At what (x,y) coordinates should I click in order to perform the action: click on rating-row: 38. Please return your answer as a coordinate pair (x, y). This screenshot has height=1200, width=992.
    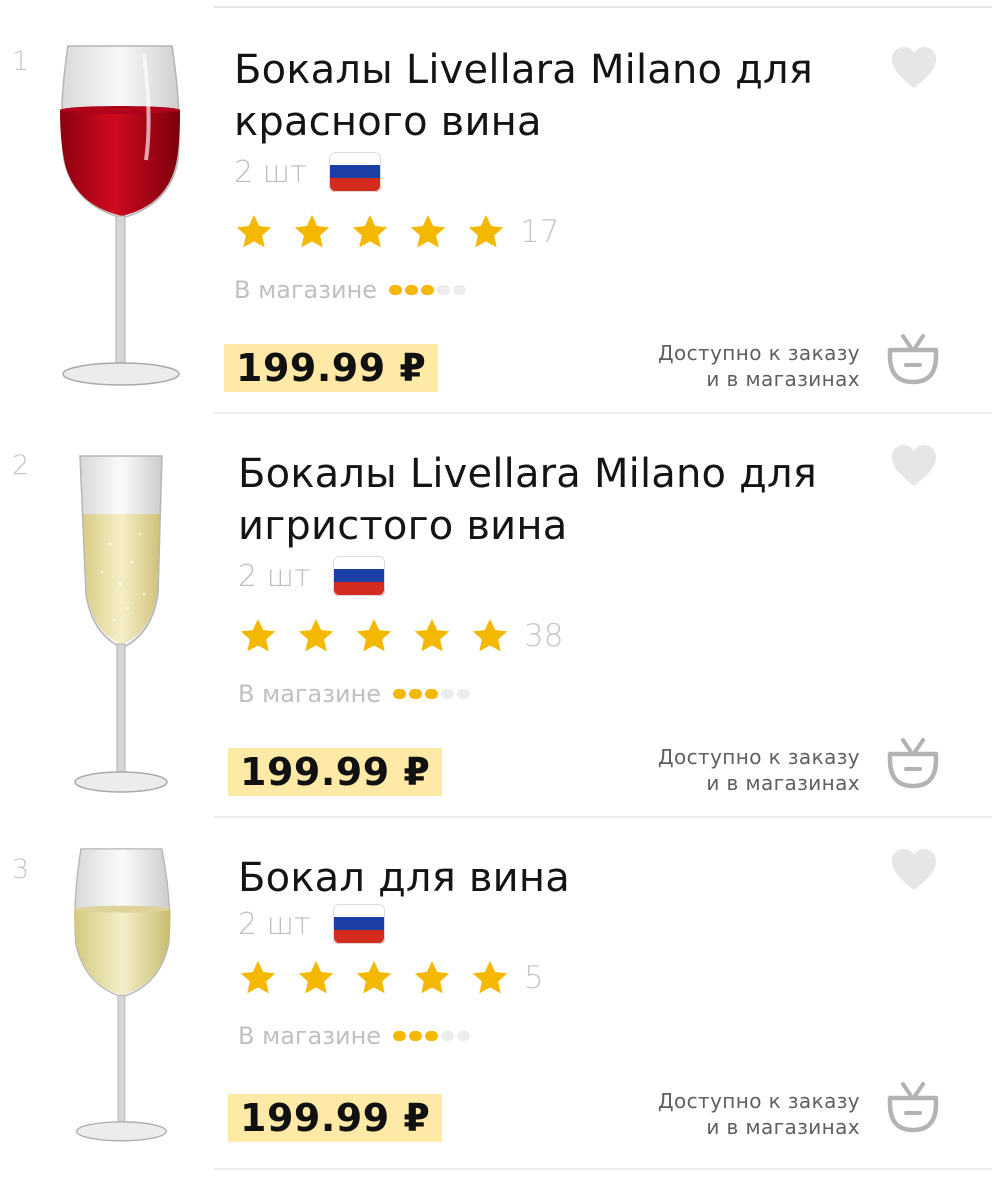
    Looking at the image, I should click on (400, 636).